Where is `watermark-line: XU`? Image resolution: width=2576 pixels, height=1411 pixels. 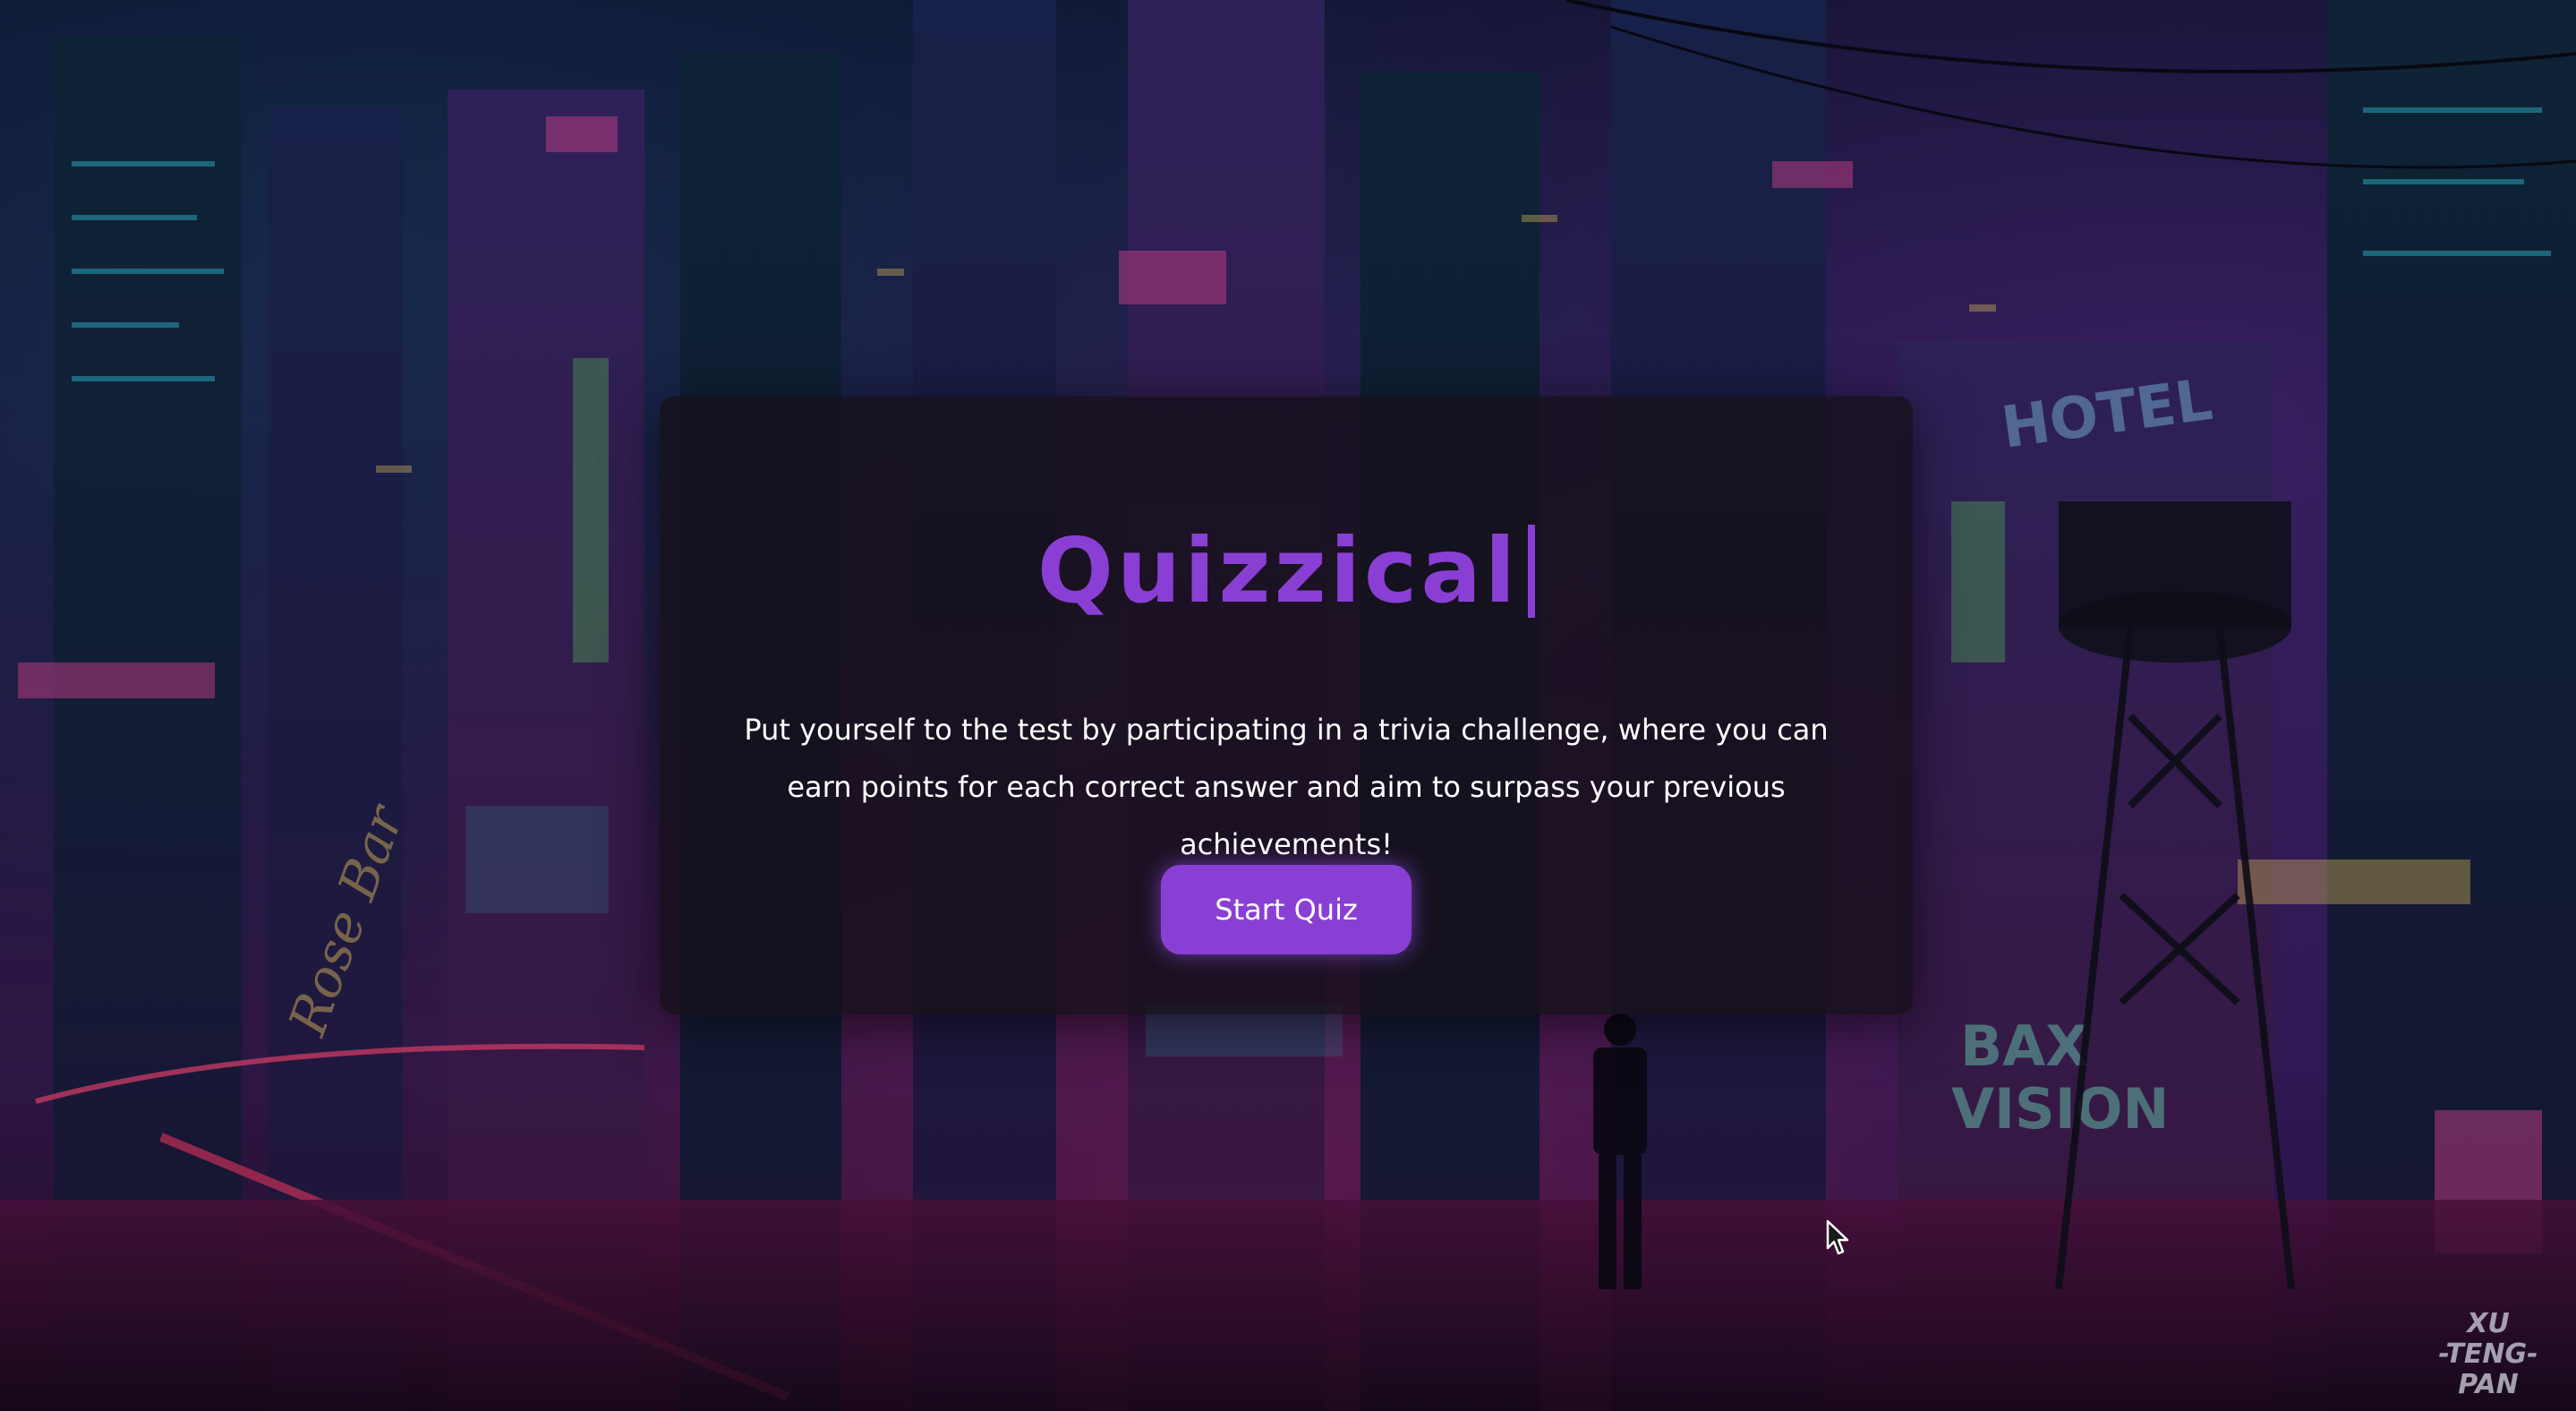 watermark-line: XU is located at coordinates (2488, 1323).